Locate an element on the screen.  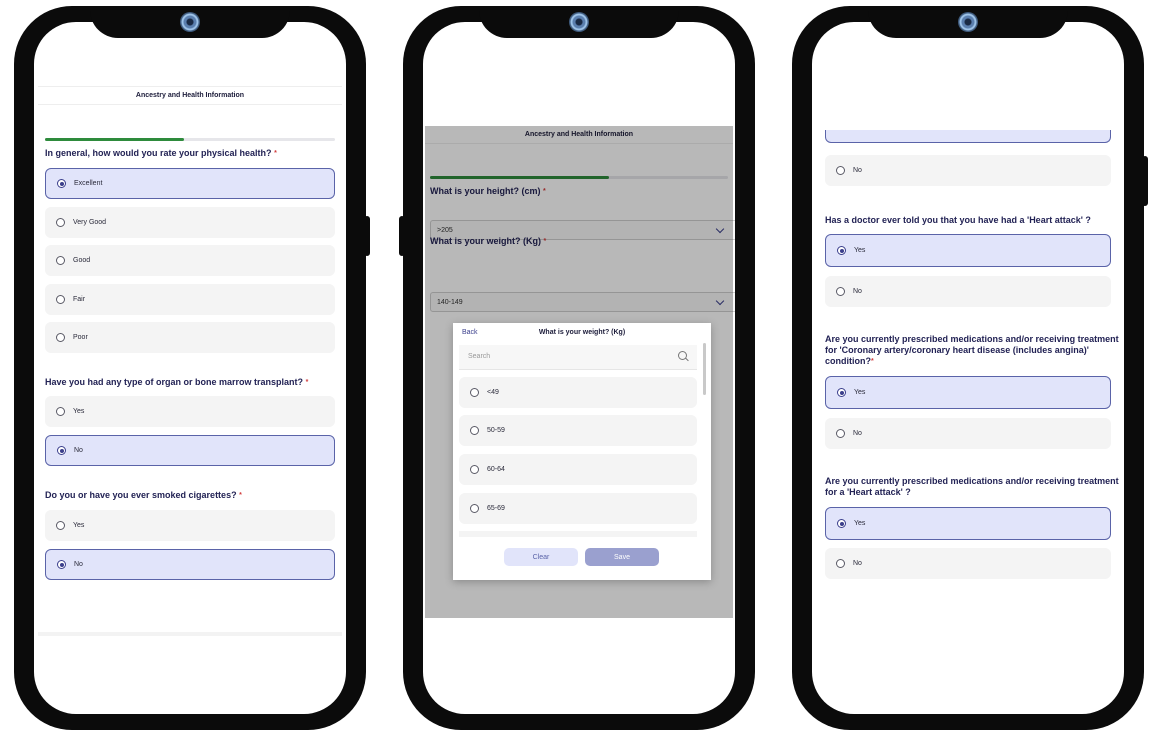
option-excellent: Excellent is located at coordinates (190, 183).